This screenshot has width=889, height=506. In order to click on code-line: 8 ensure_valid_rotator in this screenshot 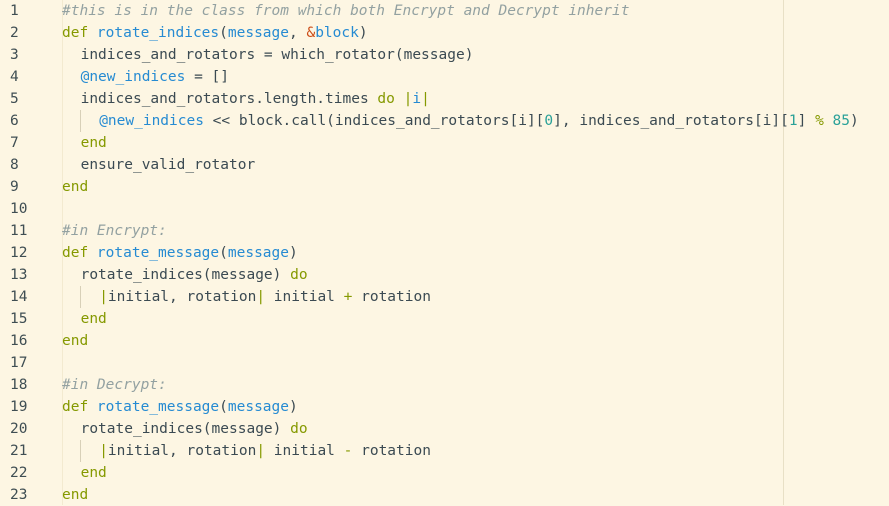, I will do `click(444, 165)`.